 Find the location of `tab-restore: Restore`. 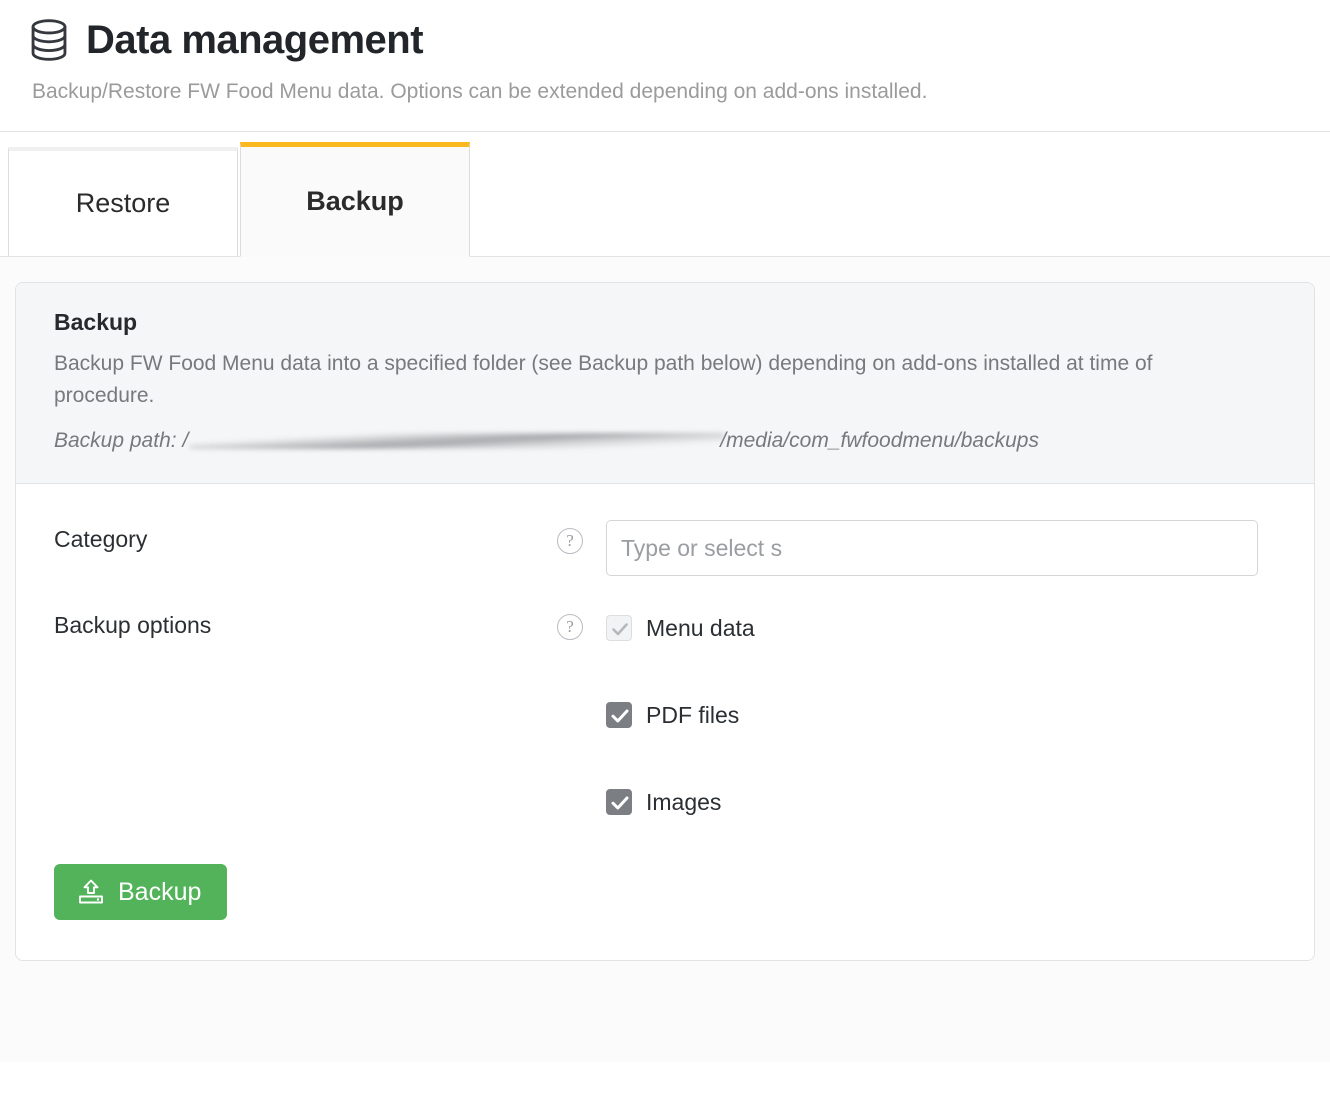

tab-restore: Restore is located at coordinates (123, 202).